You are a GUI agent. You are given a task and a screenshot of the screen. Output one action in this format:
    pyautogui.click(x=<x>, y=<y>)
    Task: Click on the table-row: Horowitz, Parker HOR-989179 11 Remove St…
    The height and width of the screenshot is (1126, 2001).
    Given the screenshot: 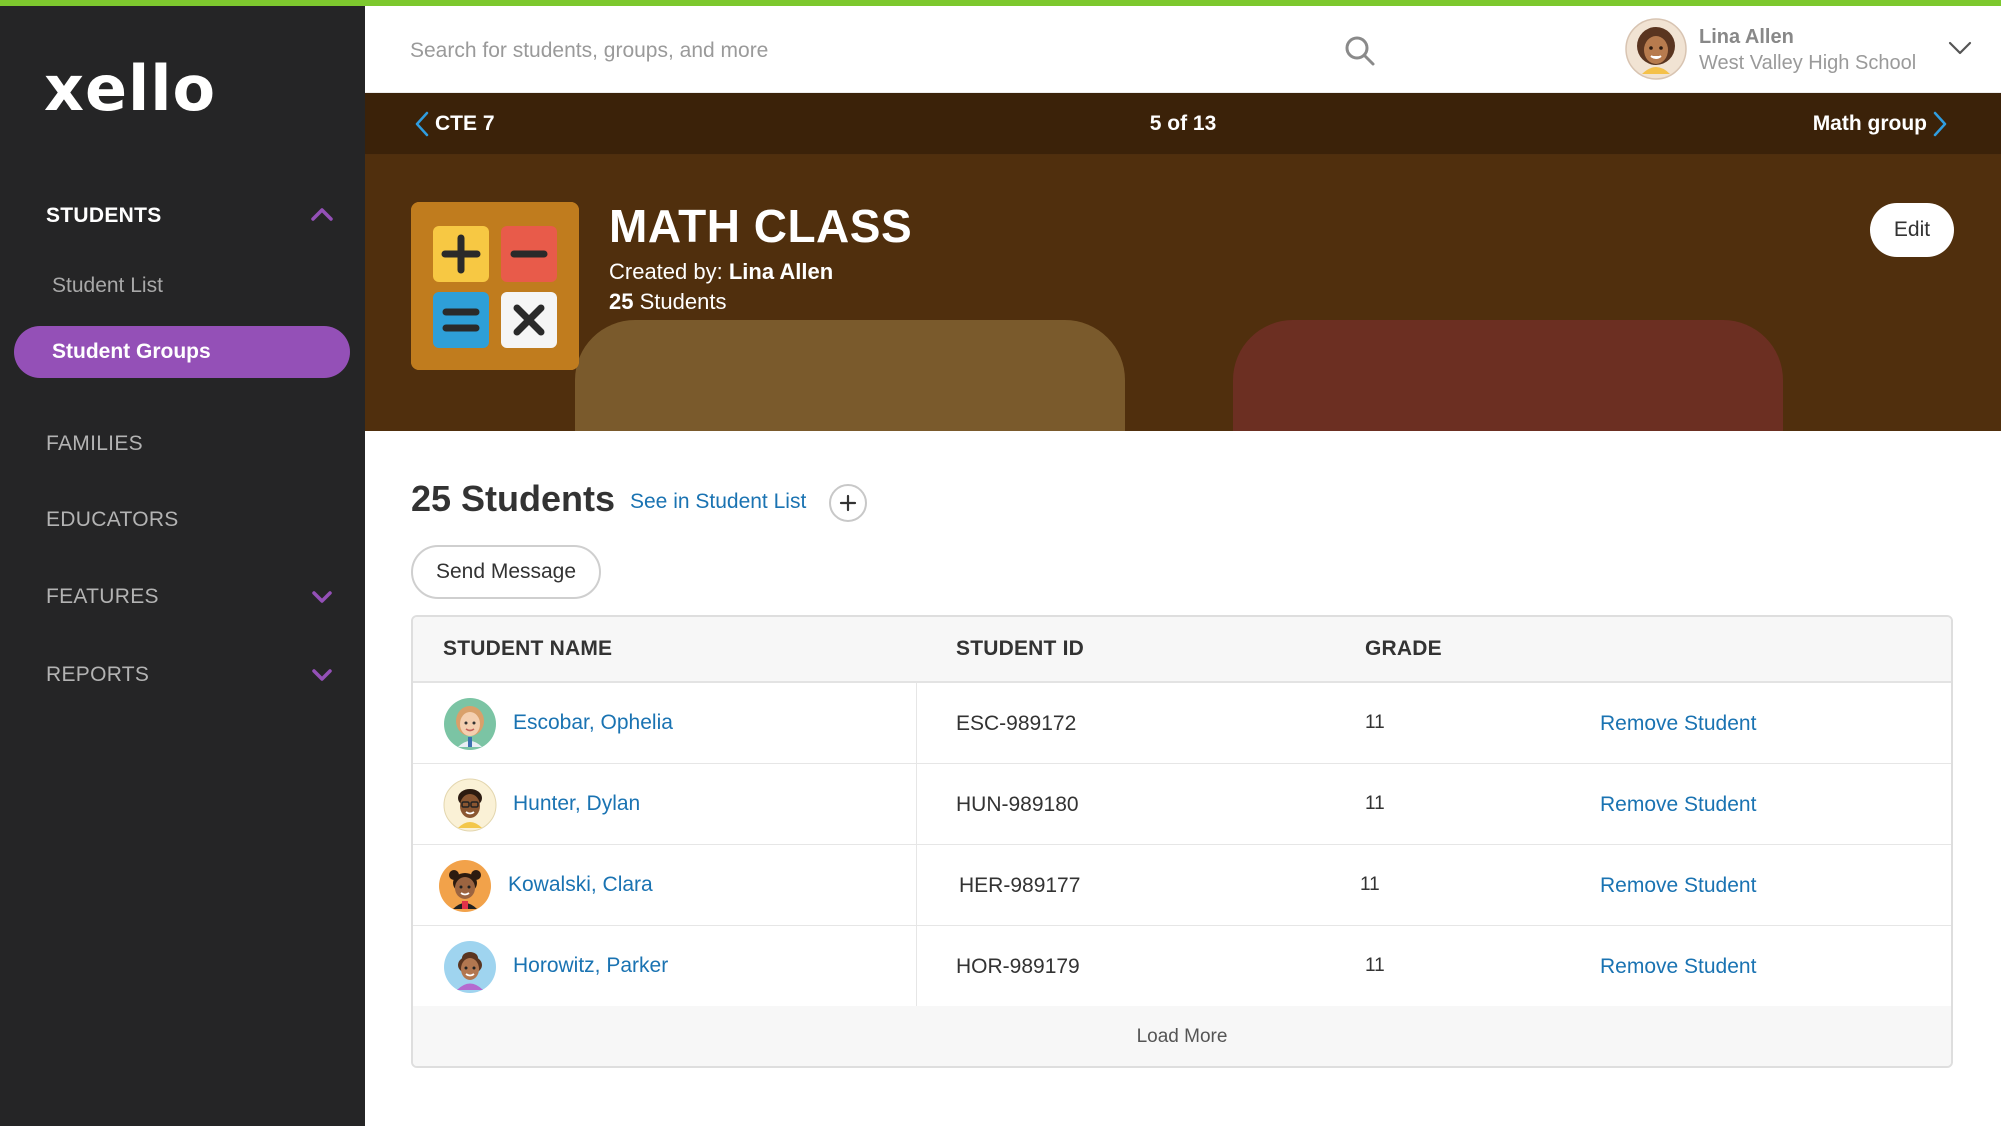 What is the action you would take?
    pyautogui.click(x=1182, y=966)
    